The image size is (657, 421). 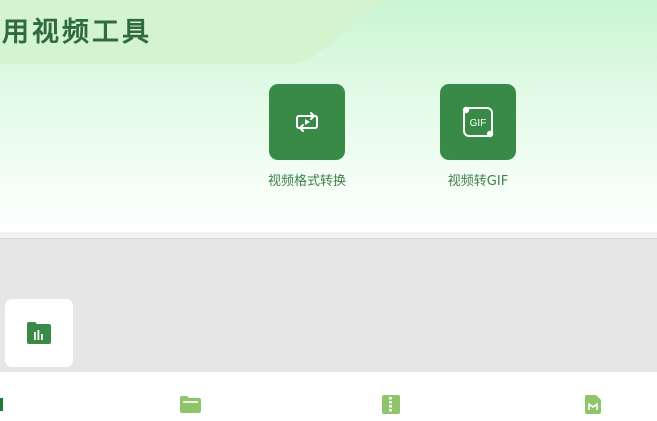 What do you see at coordinates (1, 404) in the screenshot?
I see `nav-active-indicator` at bounding box center [1, 404].